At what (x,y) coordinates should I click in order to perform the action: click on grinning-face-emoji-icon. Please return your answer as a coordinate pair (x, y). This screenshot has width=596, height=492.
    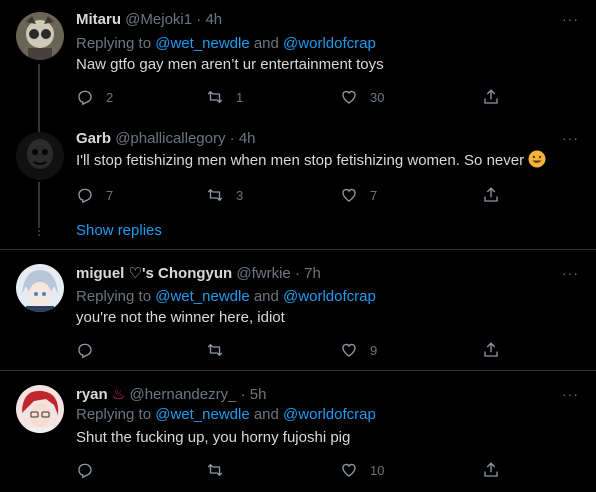
    Looking at the image, I should click on (537, 159).